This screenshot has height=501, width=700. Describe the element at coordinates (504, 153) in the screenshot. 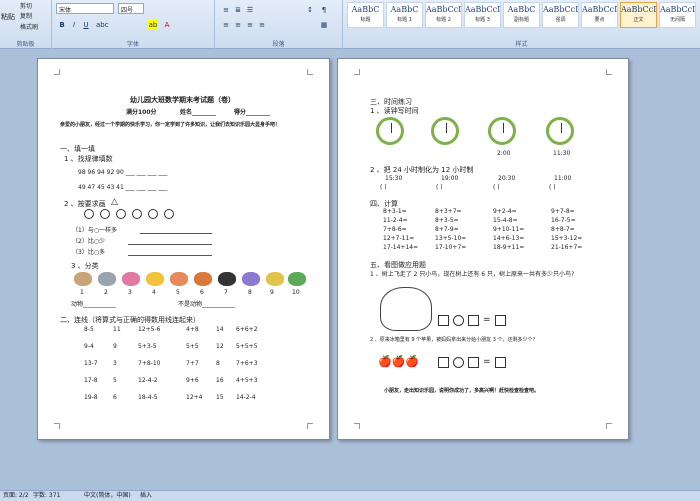

I see `clock-time-3: 2:00` at that location.